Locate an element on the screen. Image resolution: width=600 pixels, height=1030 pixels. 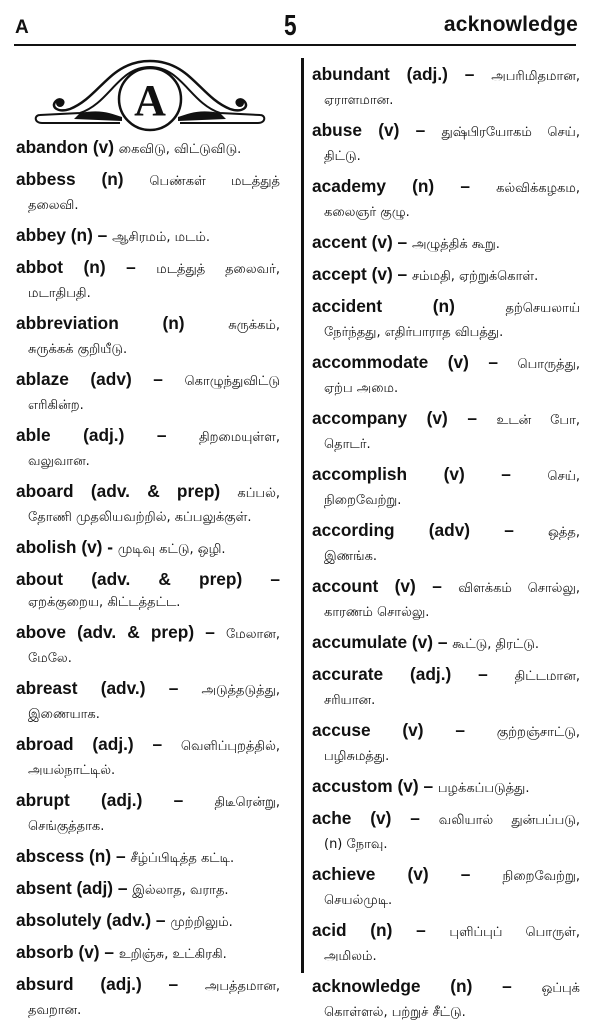
entry-first-line: accommodate (v) – பொருத்து, is located at coordinates (446, 363).